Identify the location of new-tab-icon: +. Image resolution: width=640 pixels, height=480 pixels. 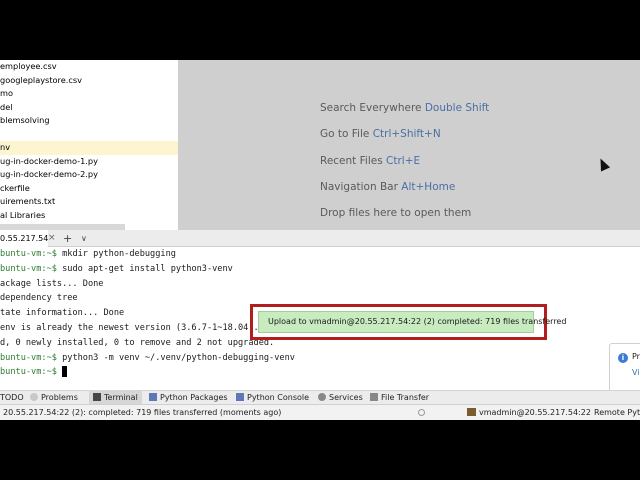
(67, 238).